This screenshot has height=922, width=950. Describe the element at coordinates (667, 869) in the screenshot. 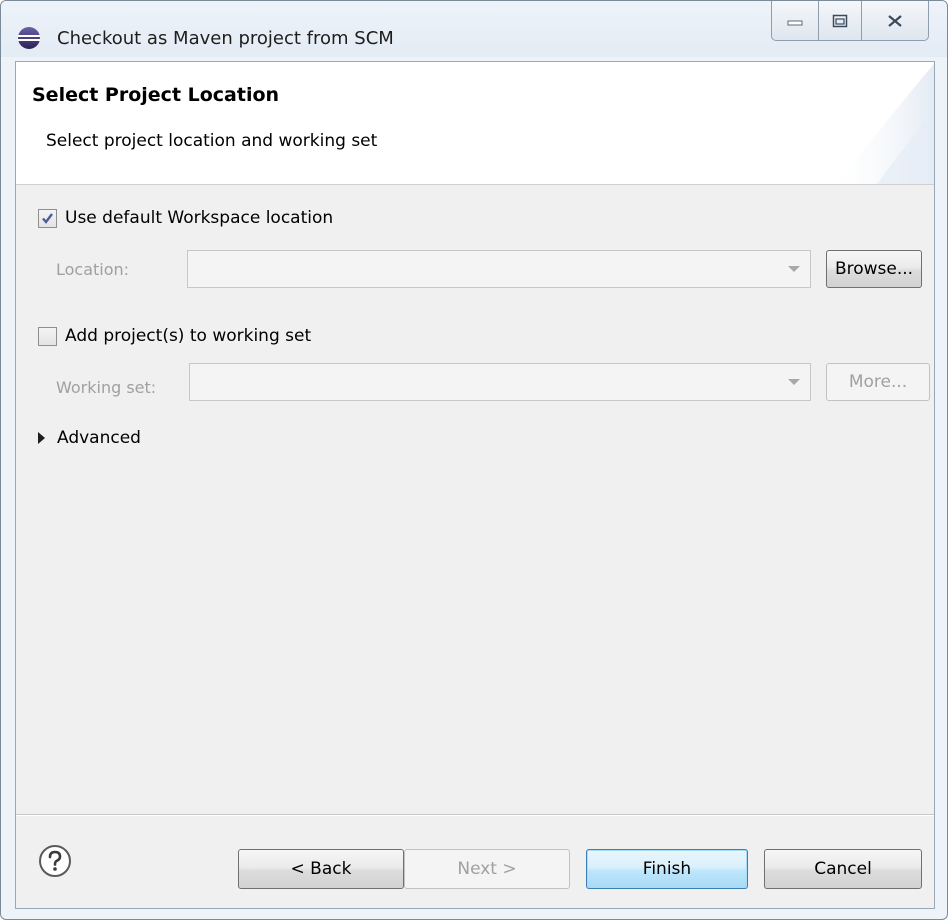

I see `finish-button: Finish` at that location.